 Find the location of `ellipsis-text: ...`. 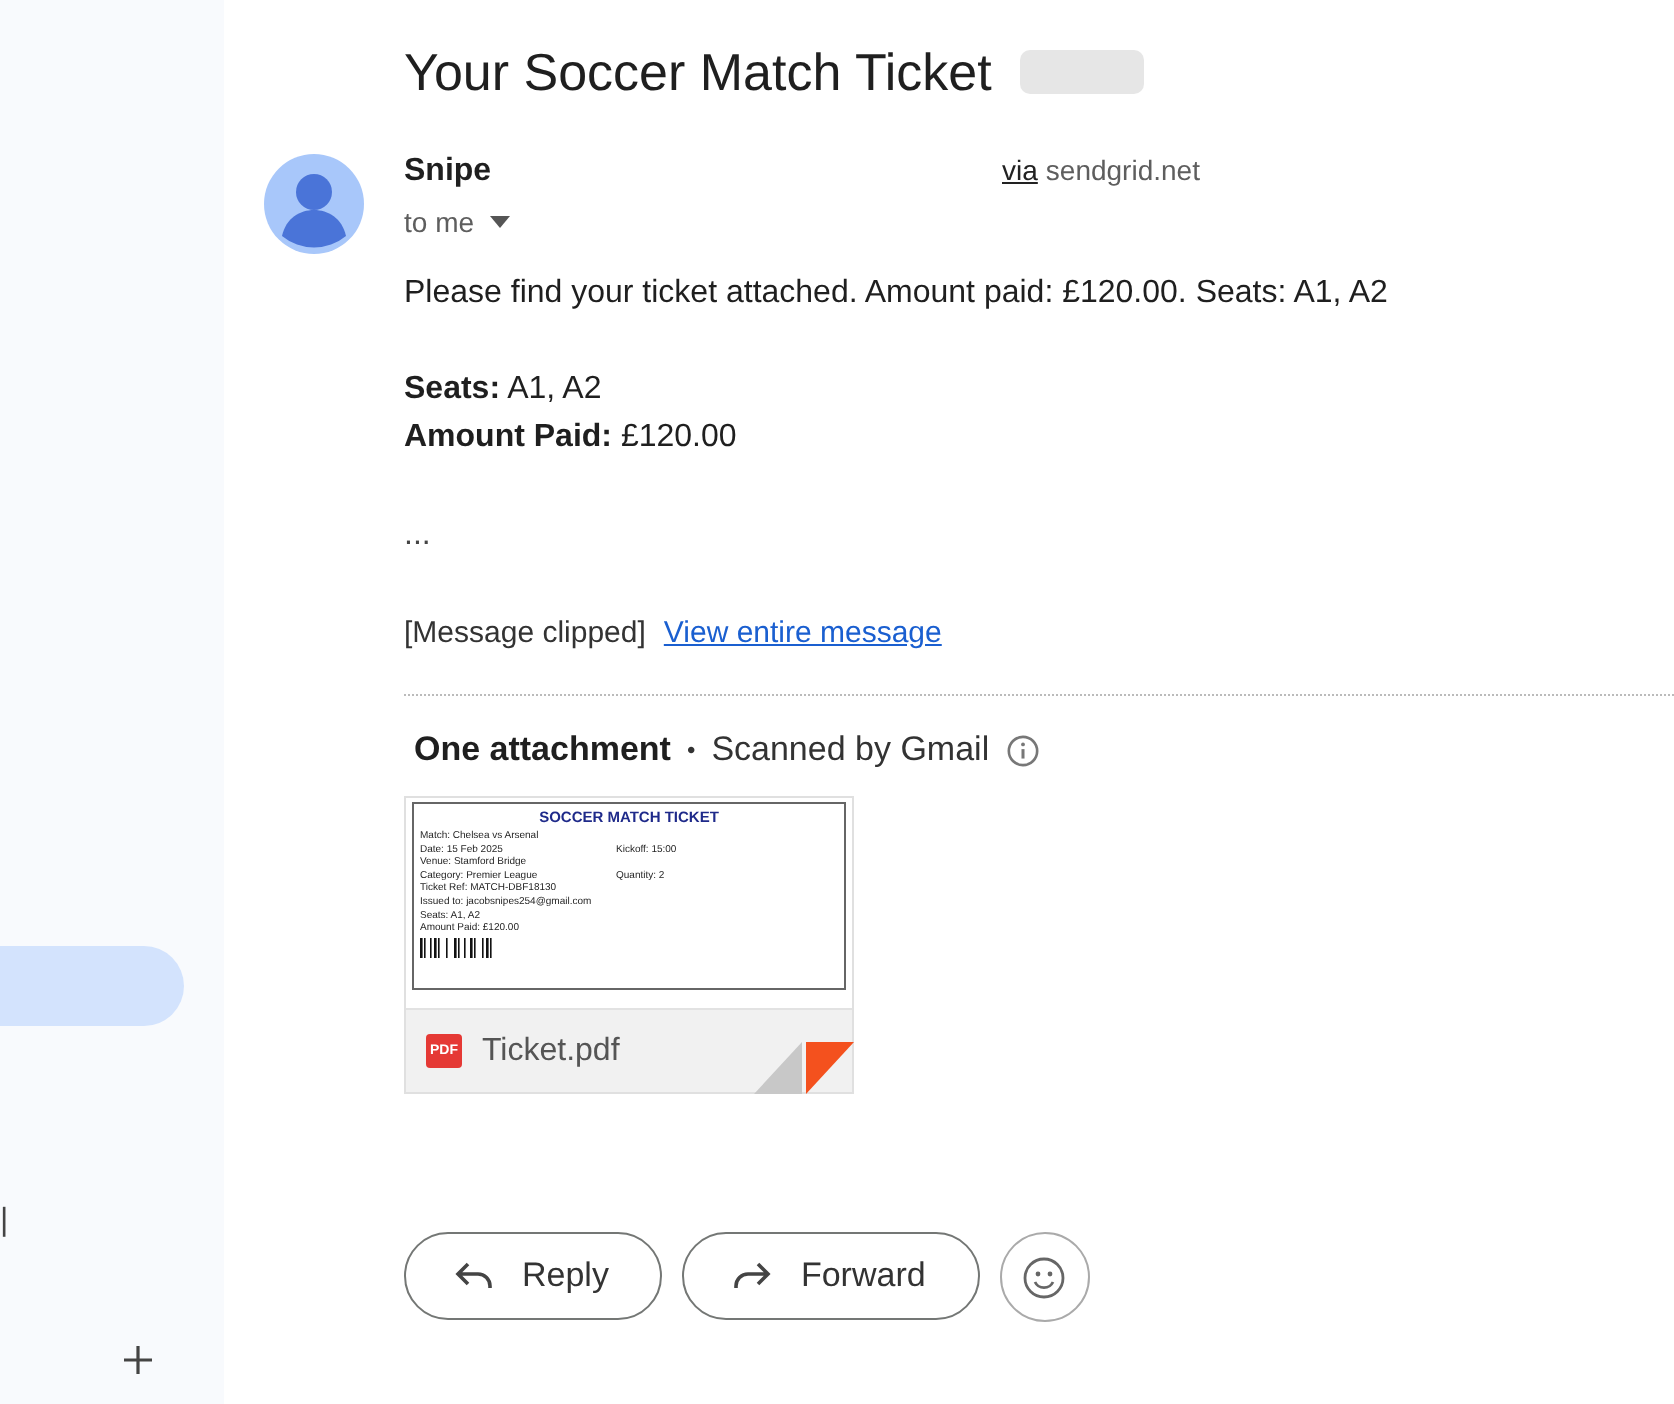

ellipsis-text: ... is located at coordinates (418, 536).